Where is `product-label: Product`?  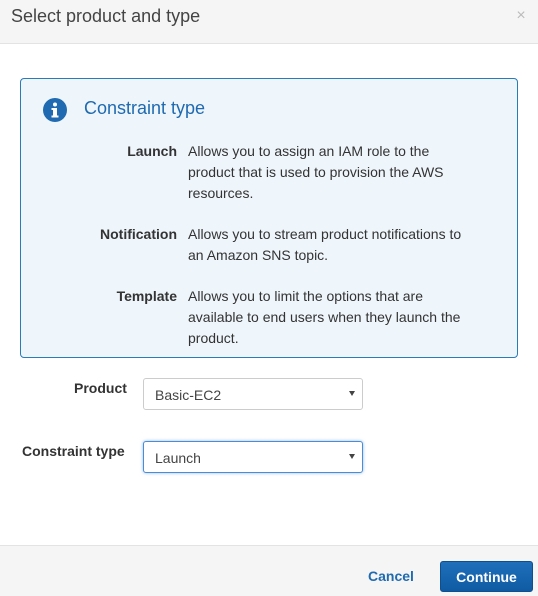 product-label: Product is located at coordinates (100, 388).